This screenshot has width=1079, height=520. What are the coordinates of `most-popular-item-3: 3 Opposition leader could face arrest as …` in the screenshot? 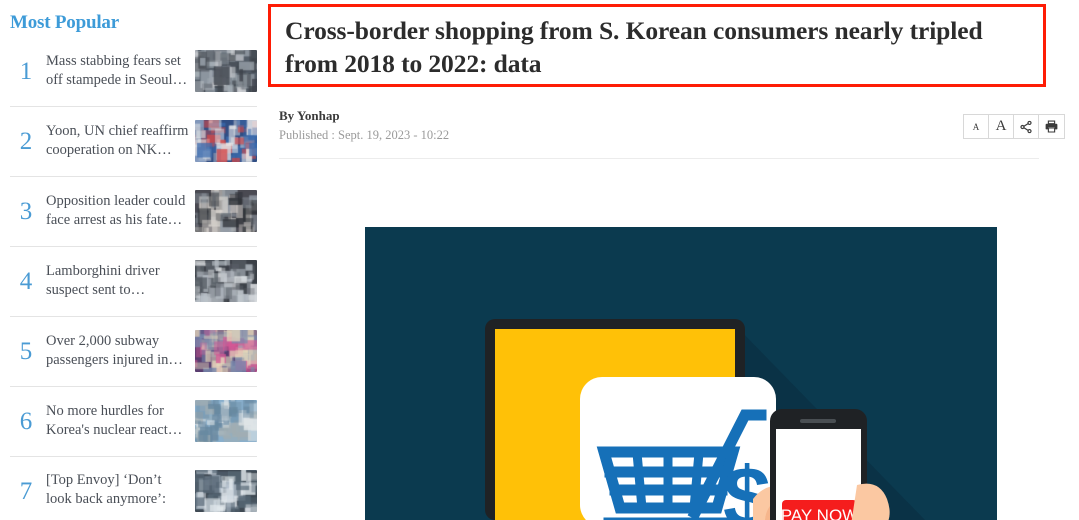 It's located at (132, 211).